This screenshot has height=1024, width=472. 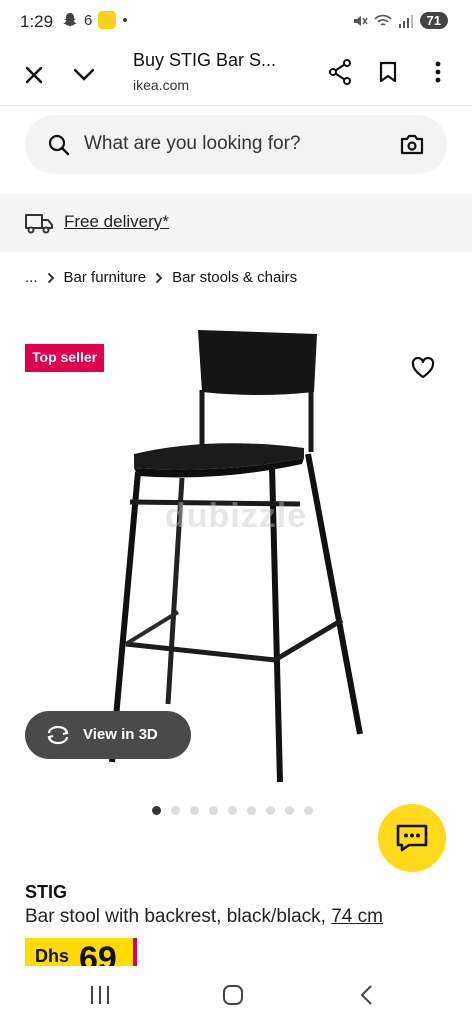 I want to click on price-currency: Dhs, so click(x=52, y=956).